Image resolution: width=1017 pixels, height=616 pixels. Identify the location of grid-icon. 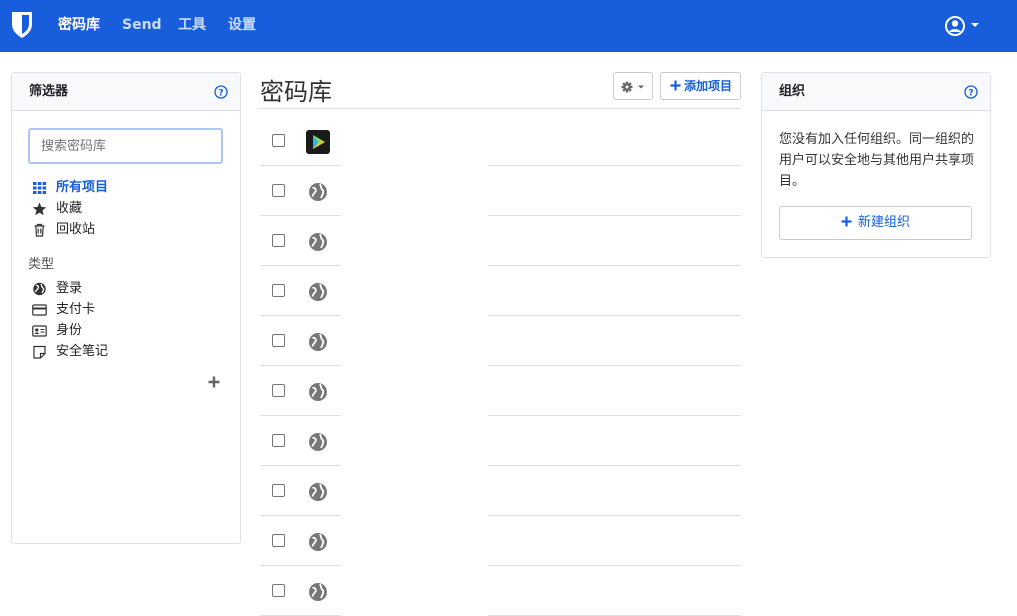
(40, 188).